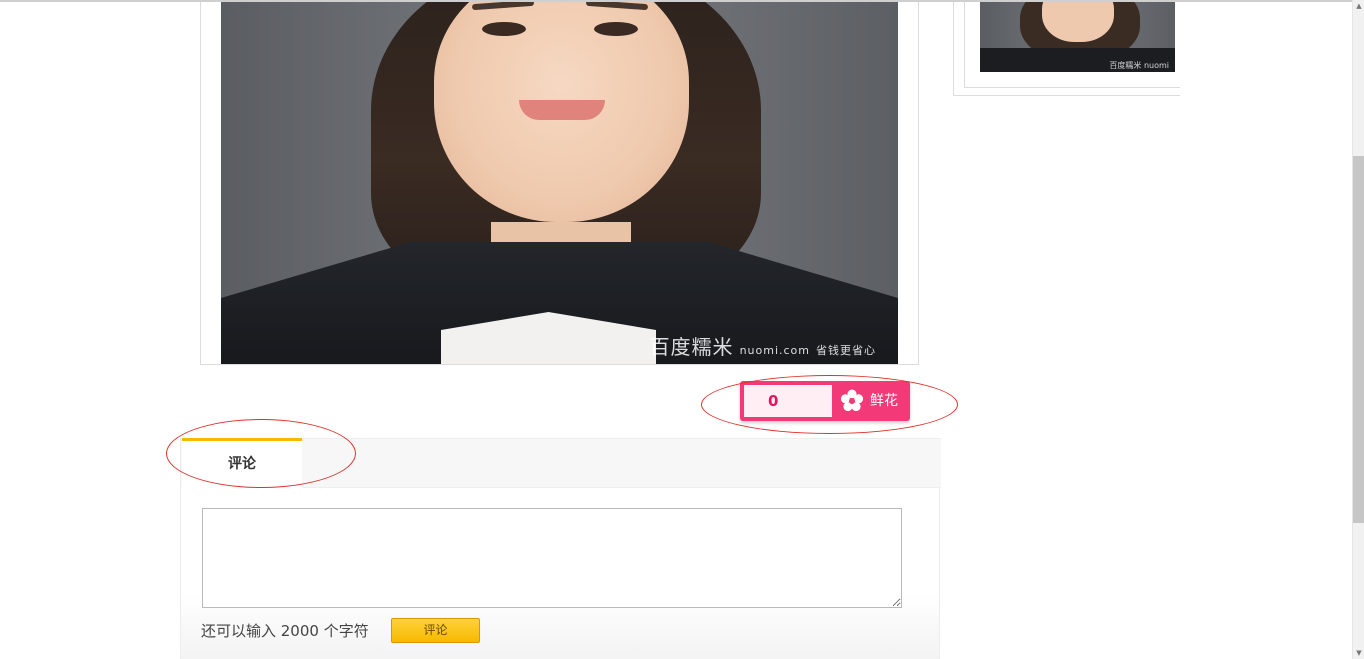 The width and height of the screenshot is (1364, 659). I want to click on thumbnail-photo: 百度糯米 nuomi, so click(1077, 37).